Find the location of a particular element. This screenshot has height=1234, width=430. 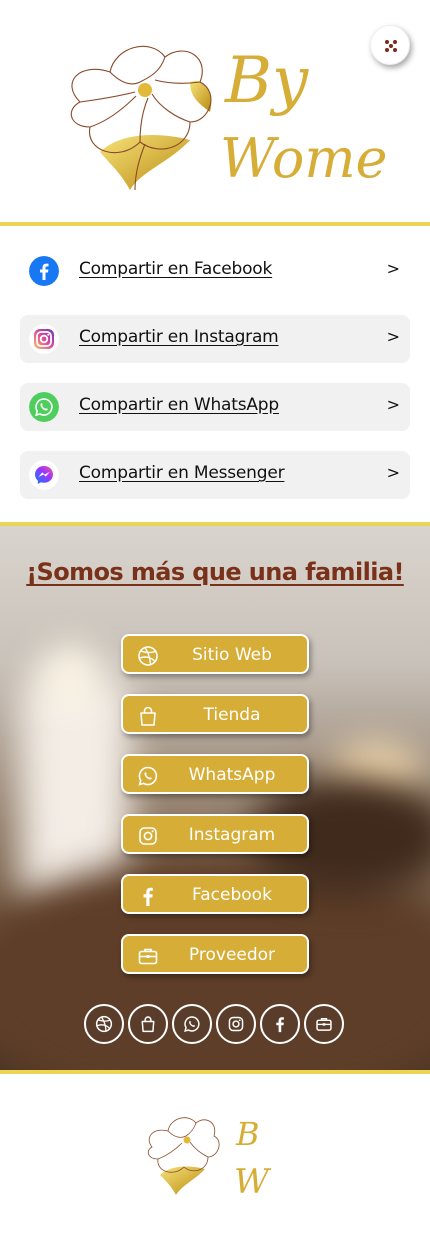

menu-button is located at coordinates (390, 45).